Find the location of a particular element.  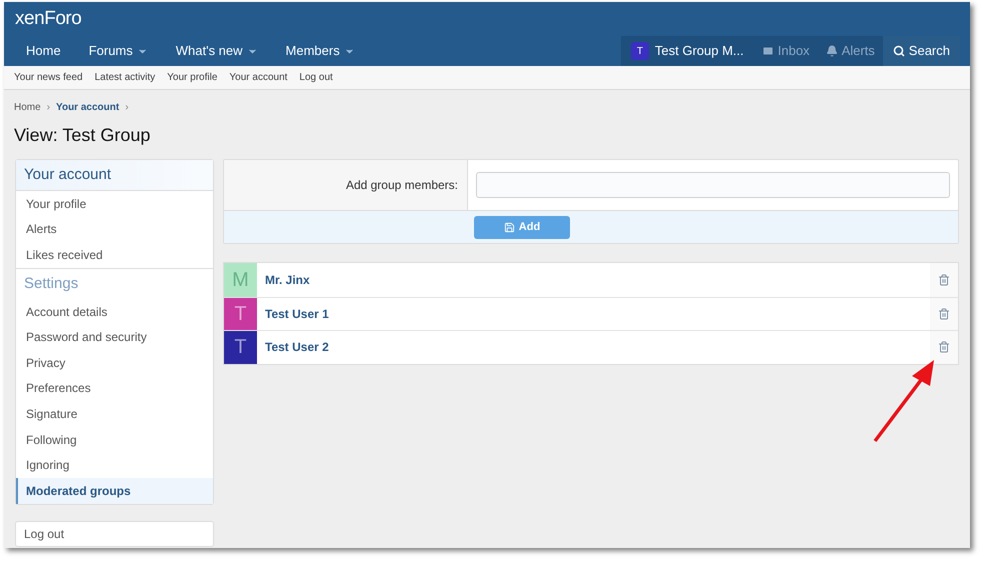

sidebar-item: Likes received is located at coordinates (114, 255).